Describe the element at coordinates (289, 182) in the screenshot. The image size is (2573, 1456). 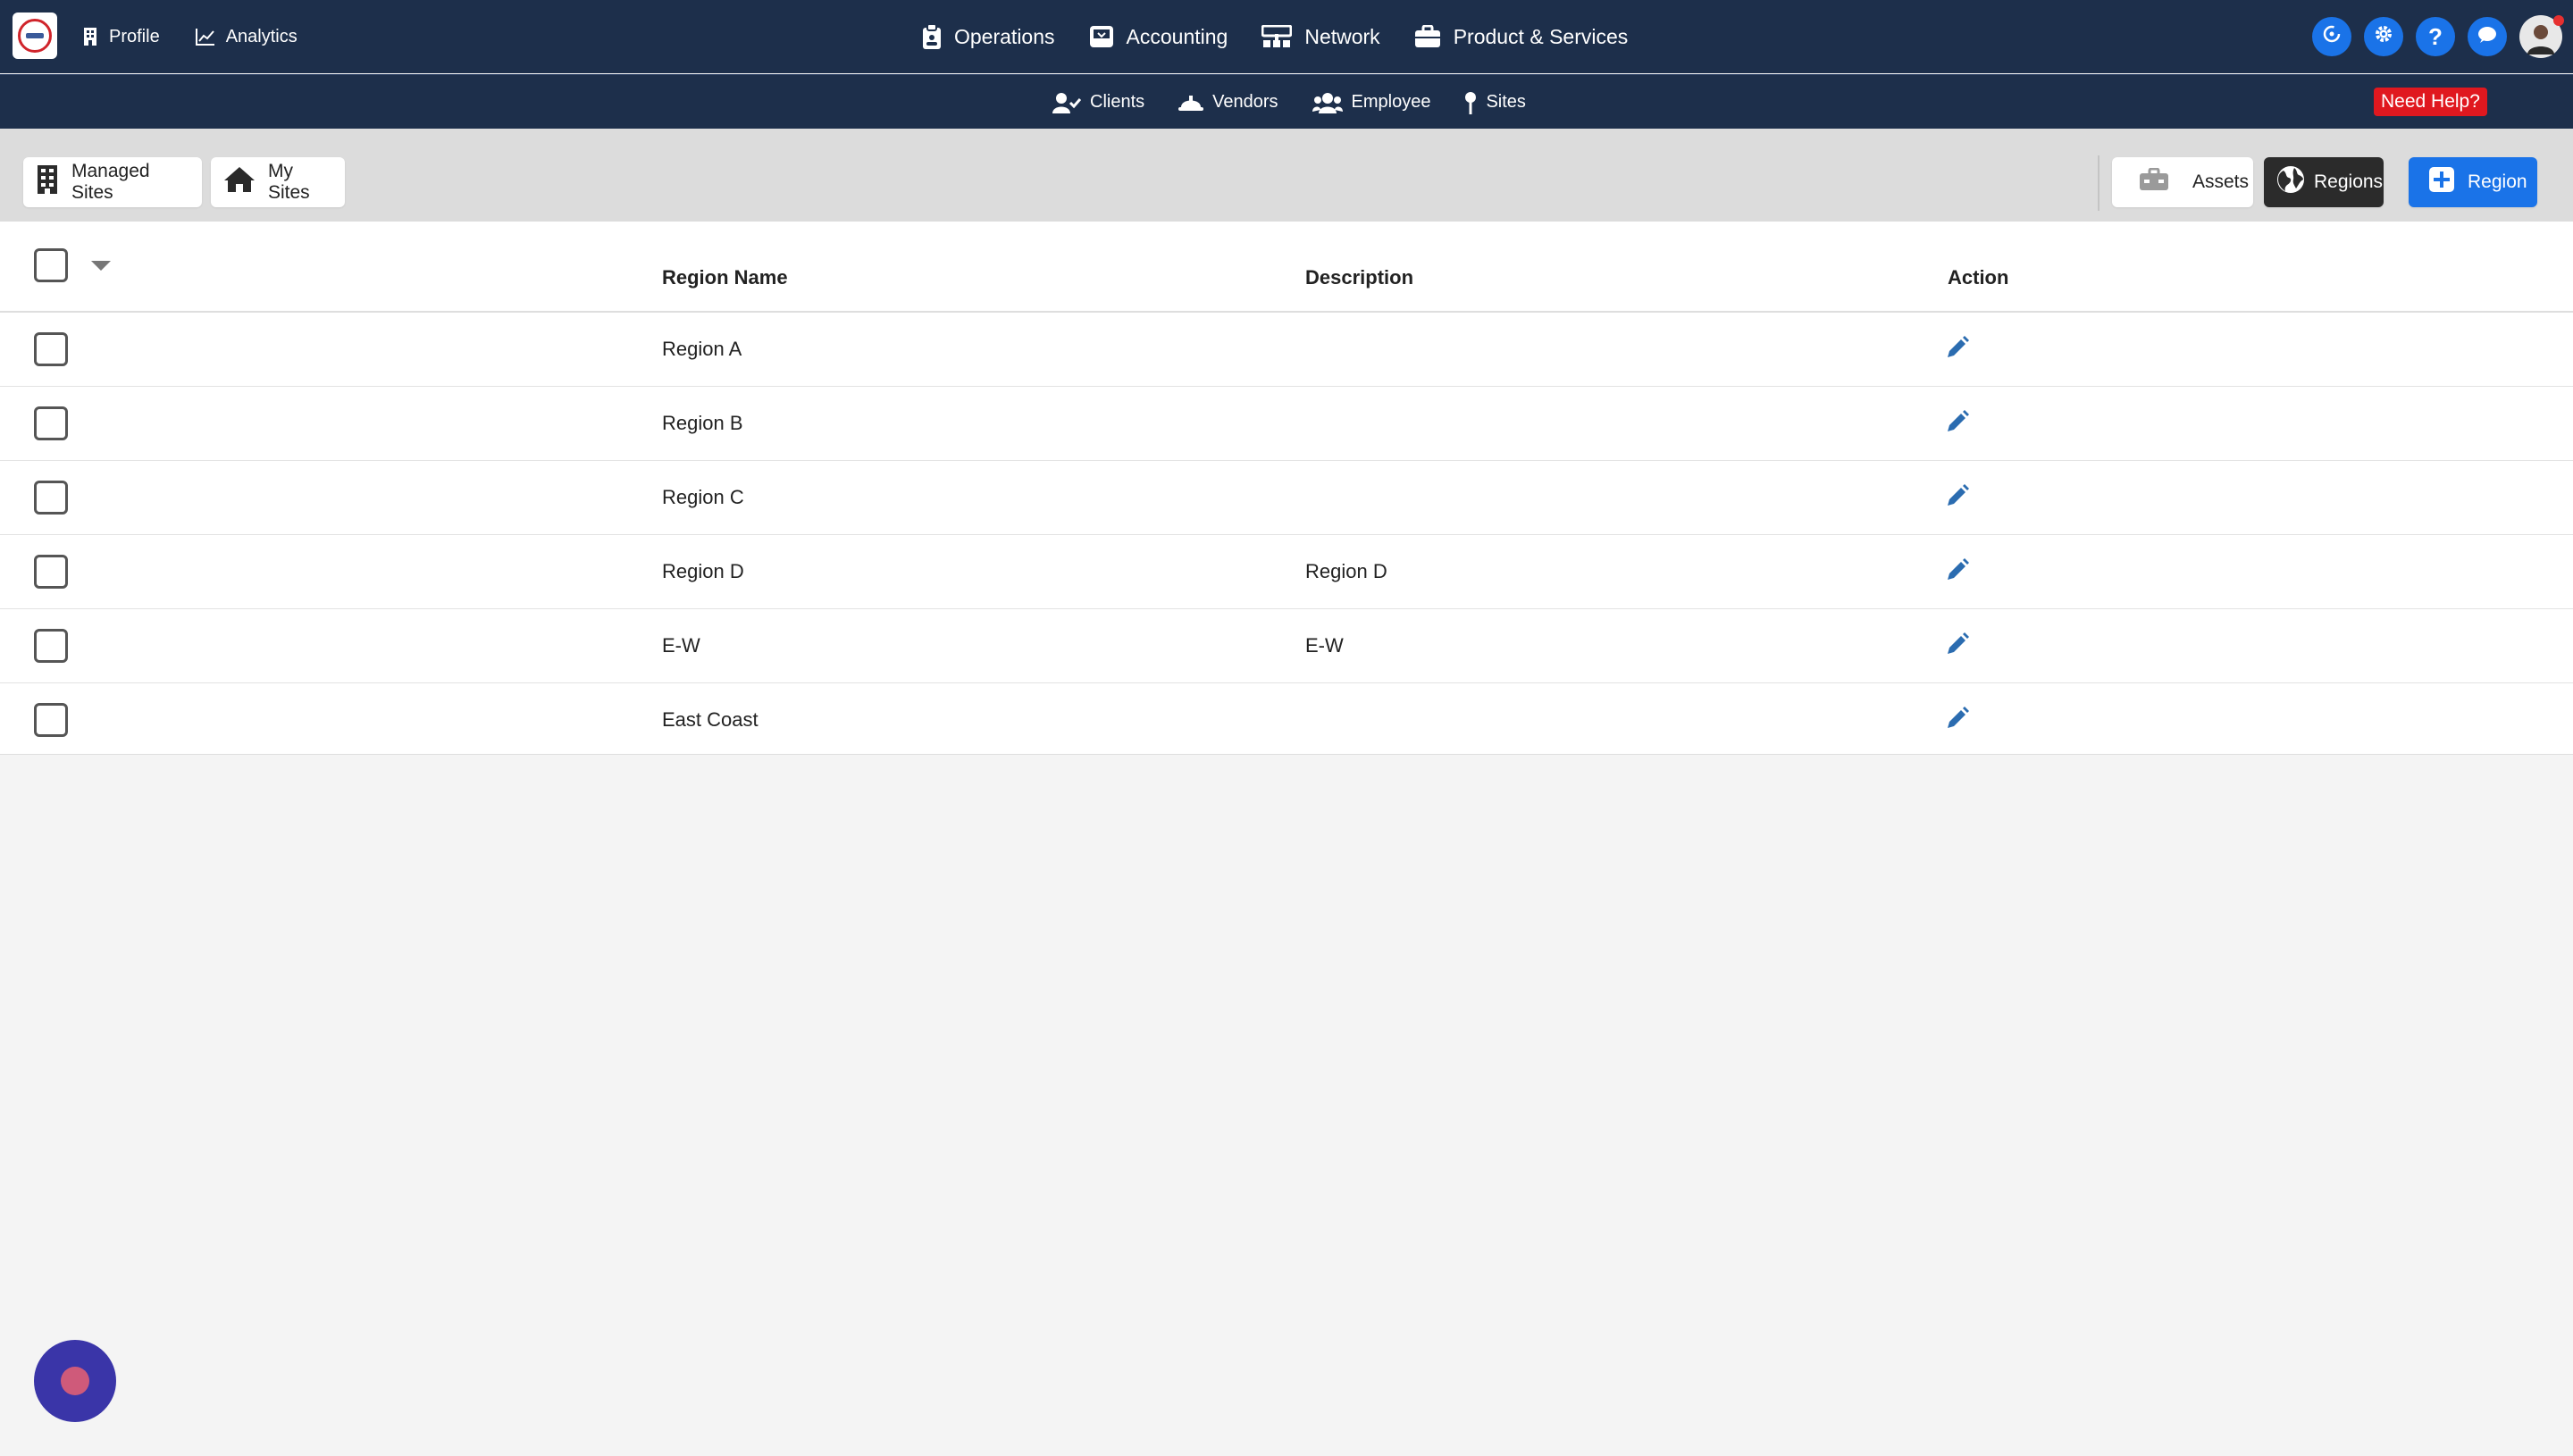
I see `my-sites-label: My Sites` at that location.